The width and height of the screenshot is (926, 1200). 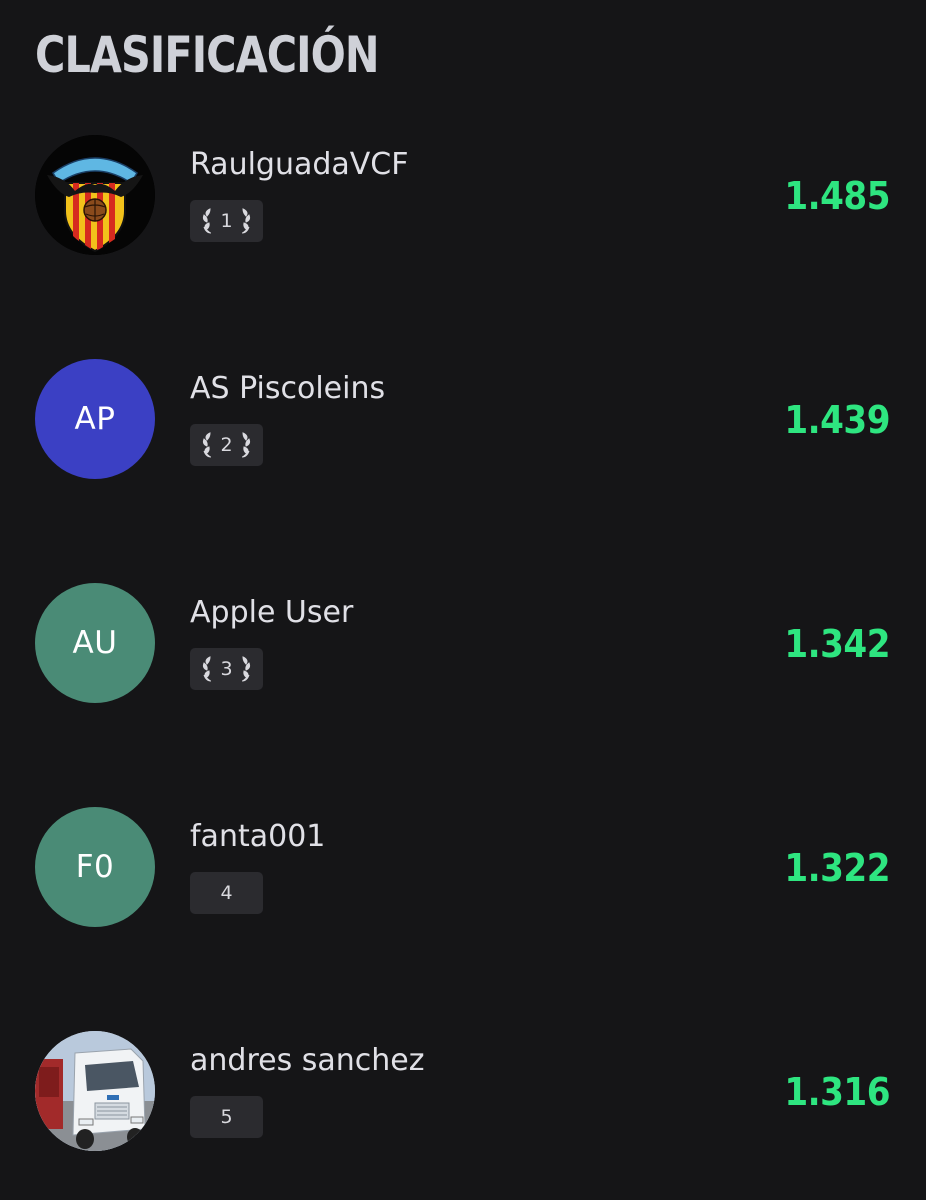 I want to click on player-points: 1.439, so click(x=837, y=420).